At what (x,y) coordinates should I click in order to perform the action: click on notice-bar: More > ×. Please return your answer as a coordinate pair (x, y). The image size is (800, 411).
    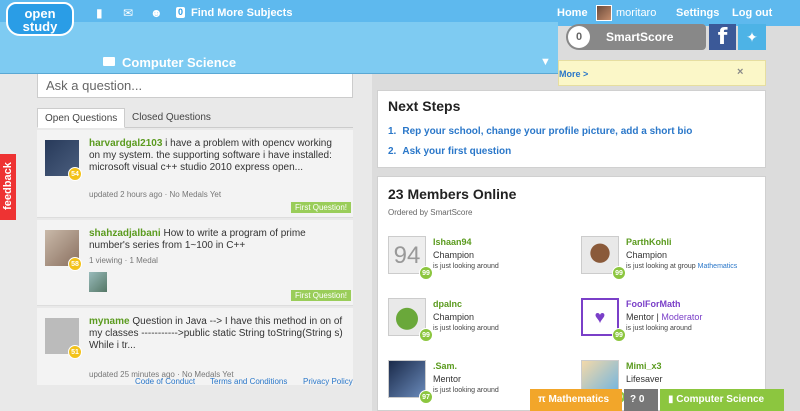
    Looking at the image, I should click on (662, 73).